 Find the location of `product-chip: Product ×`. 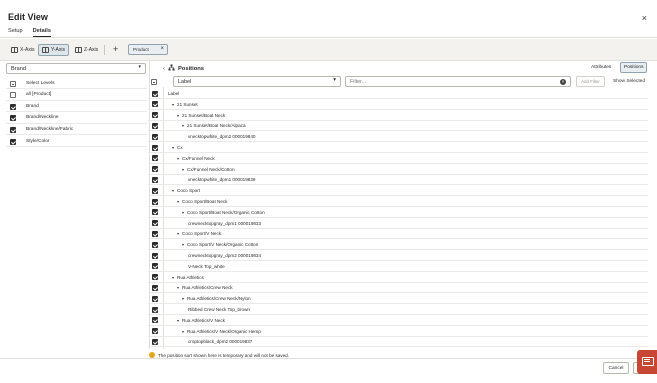

product-chip: Product × is located at coordinates (148, 49).